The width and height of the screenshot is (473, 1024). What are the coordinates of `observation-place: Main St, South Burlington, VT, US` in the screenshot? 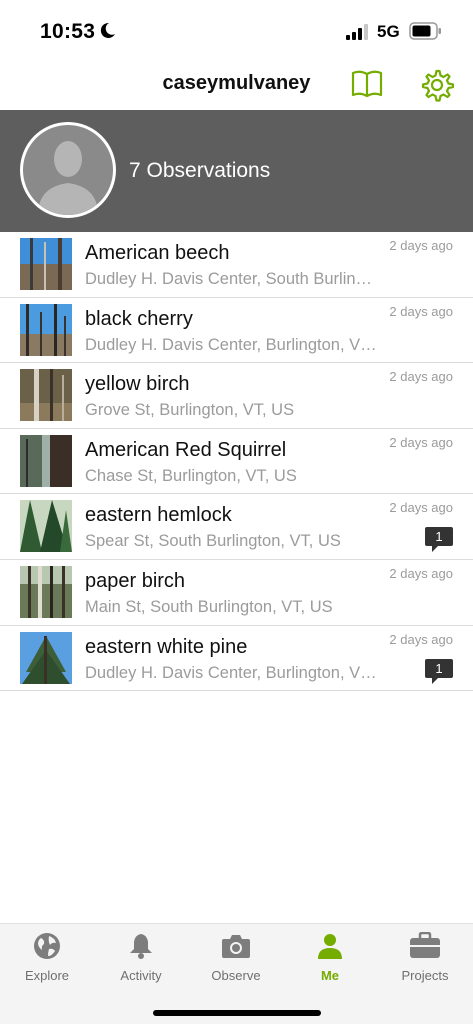 It's located at (209, 606).